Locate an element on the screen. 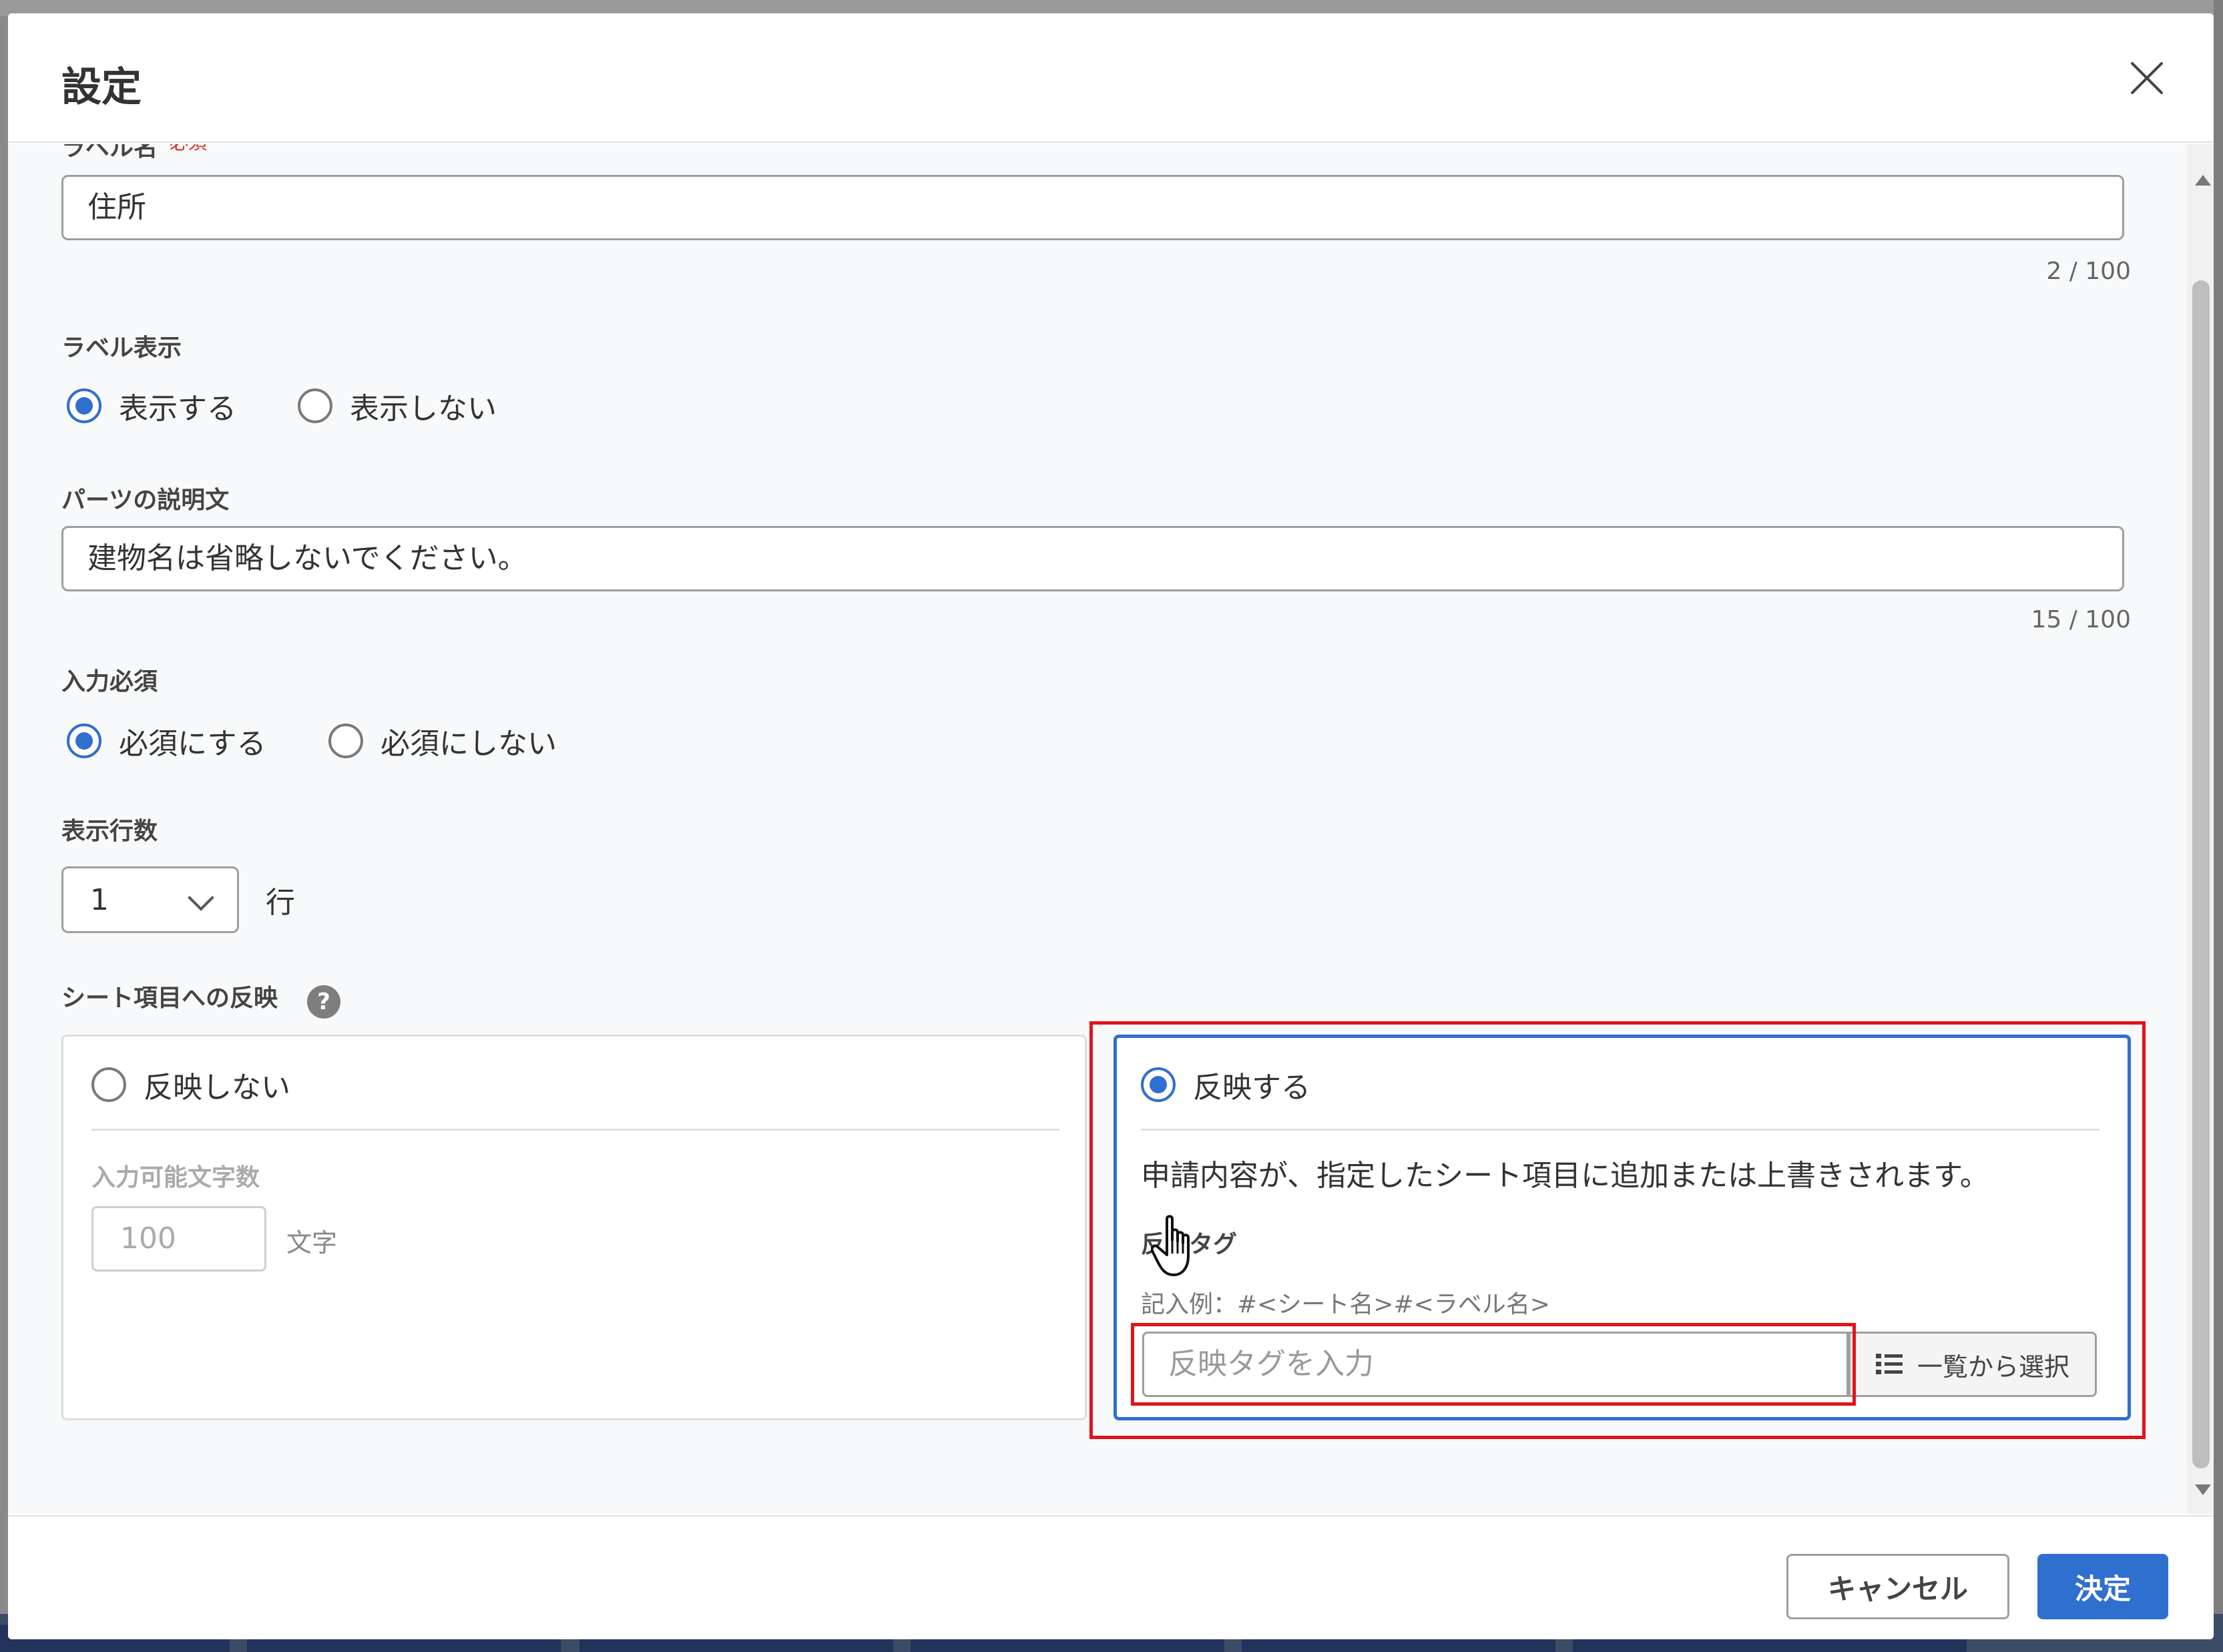  label-display-label: ラベル表示 is located at coordinates (121, 348).